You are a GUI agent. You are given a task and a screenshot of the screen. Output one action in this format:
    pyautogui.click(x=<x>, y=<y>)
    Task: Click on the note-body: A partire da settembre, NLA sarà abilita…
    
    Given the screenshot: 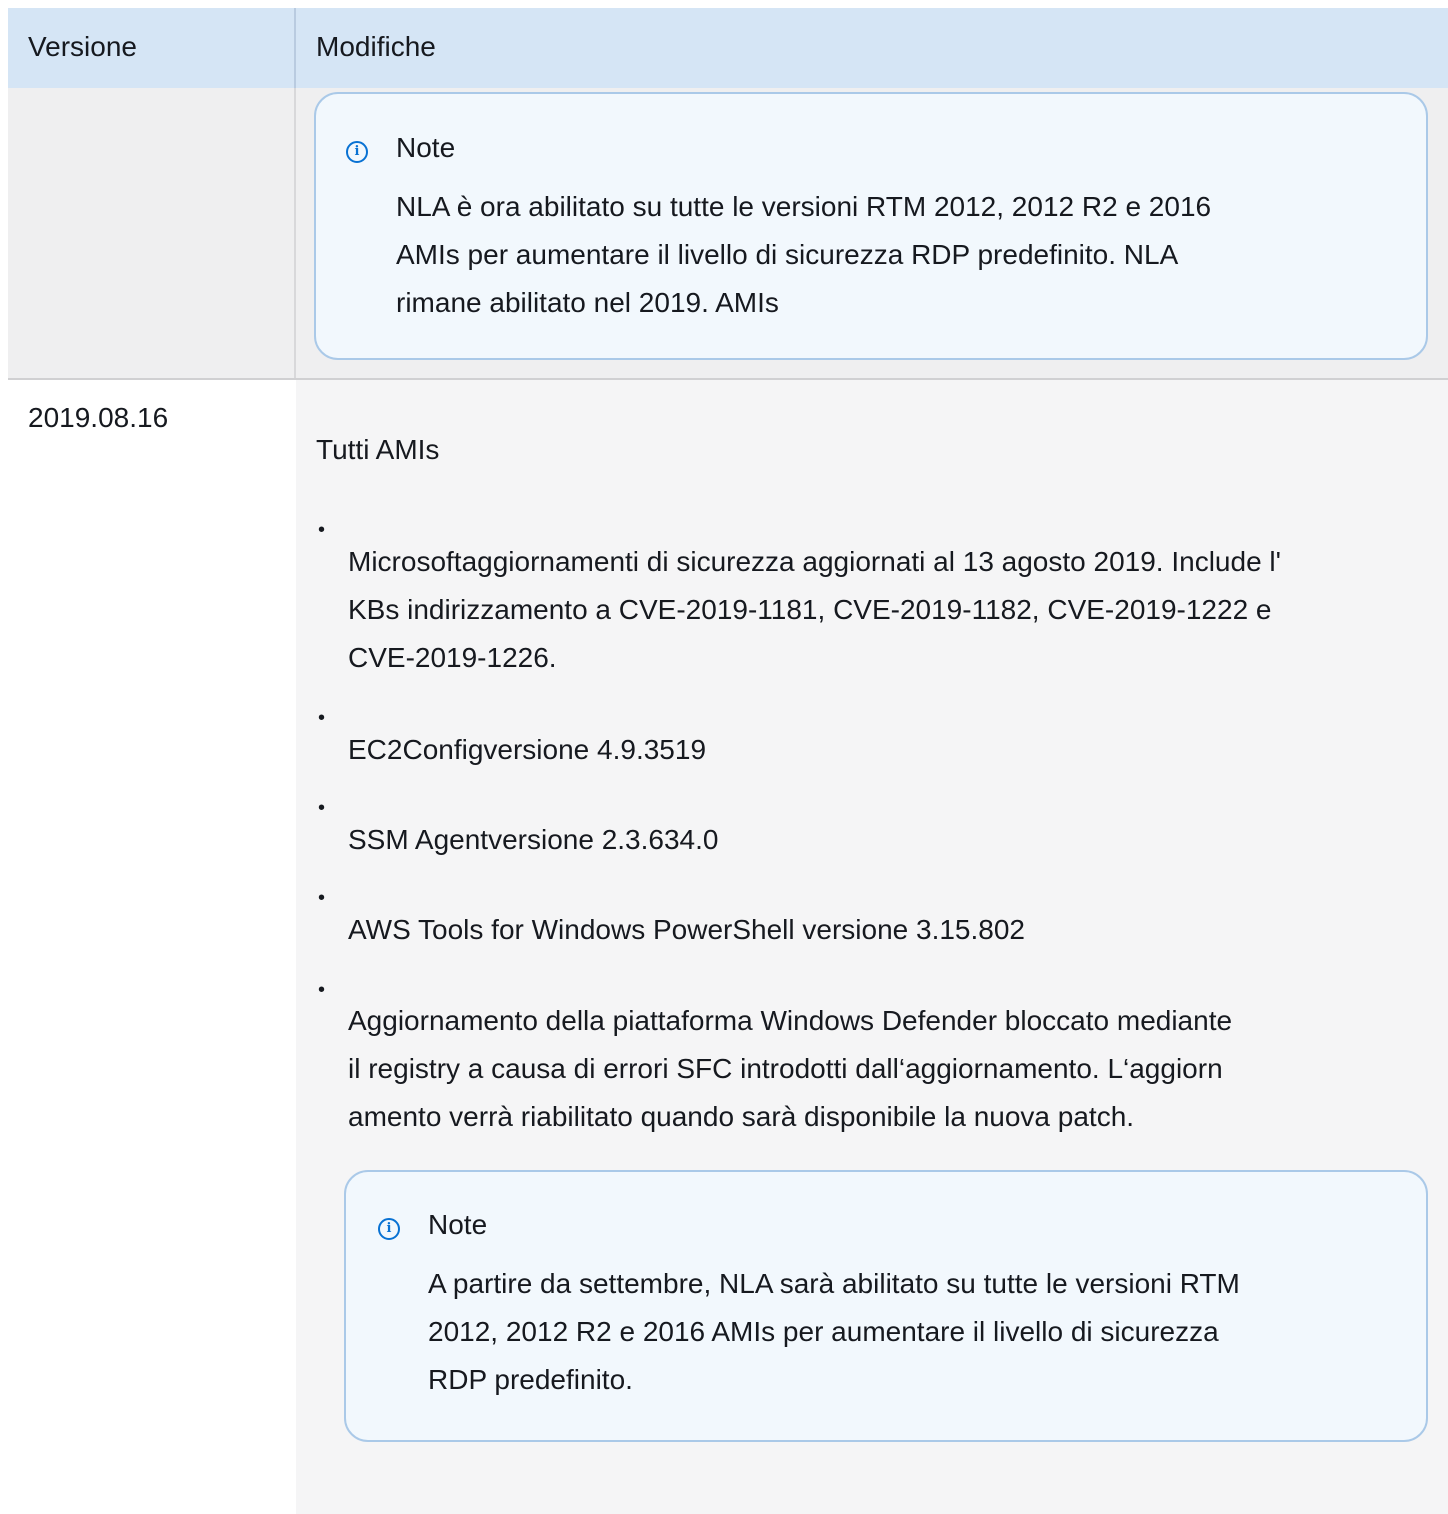 What is the action you would take?
    pyautogui.click(x=918, y=1332)
    